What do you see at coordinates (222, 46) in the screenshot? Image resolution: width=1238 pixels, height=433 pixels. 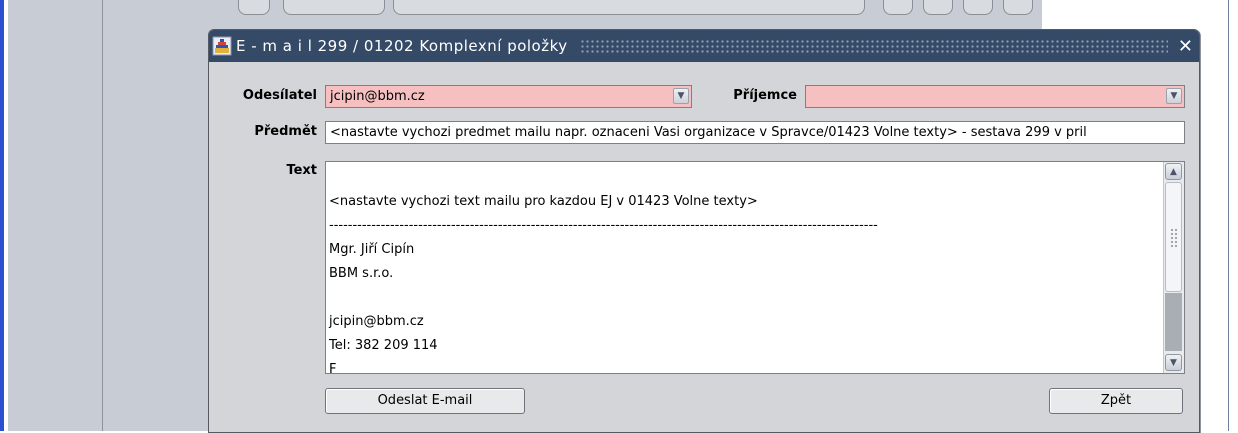 I see `oracle-forms-icon` at bounding box center [222, 46].